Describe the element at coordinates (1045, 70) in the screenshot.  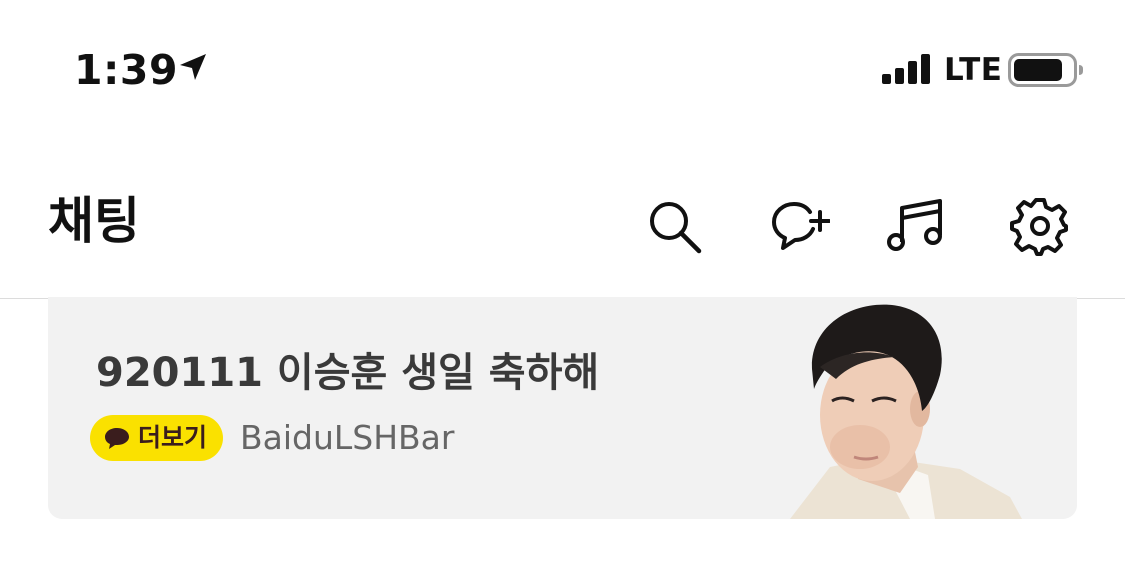
I see `battery-icon` at that location.